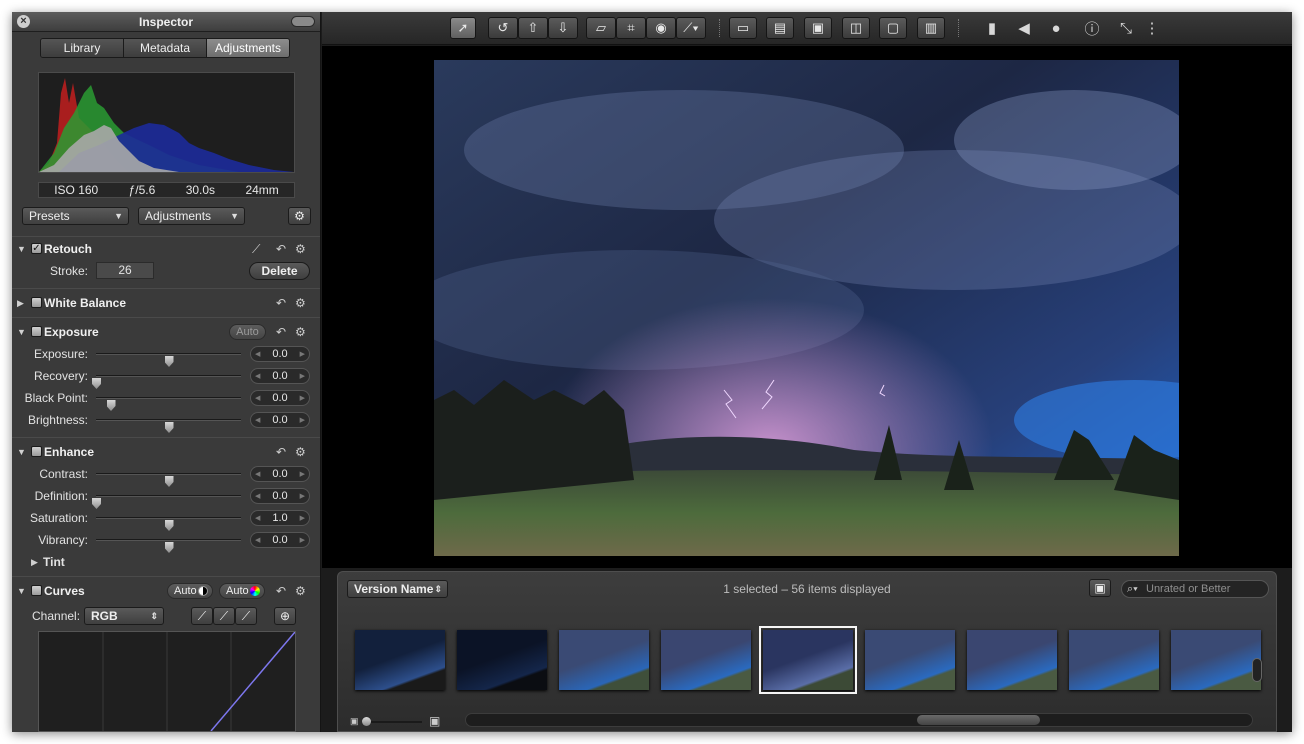 The image size is (1304, 744). What do you see at coordinates (463, 28) in the screenshot?
I see `pointer-tool: ➚` at bounding box center [463, 28].